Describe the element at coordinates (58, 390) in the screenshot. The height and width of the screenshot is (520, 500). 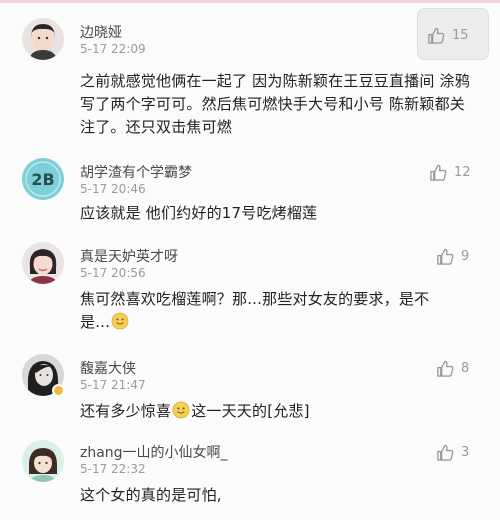
I see `verified-badge-icon` at that location.